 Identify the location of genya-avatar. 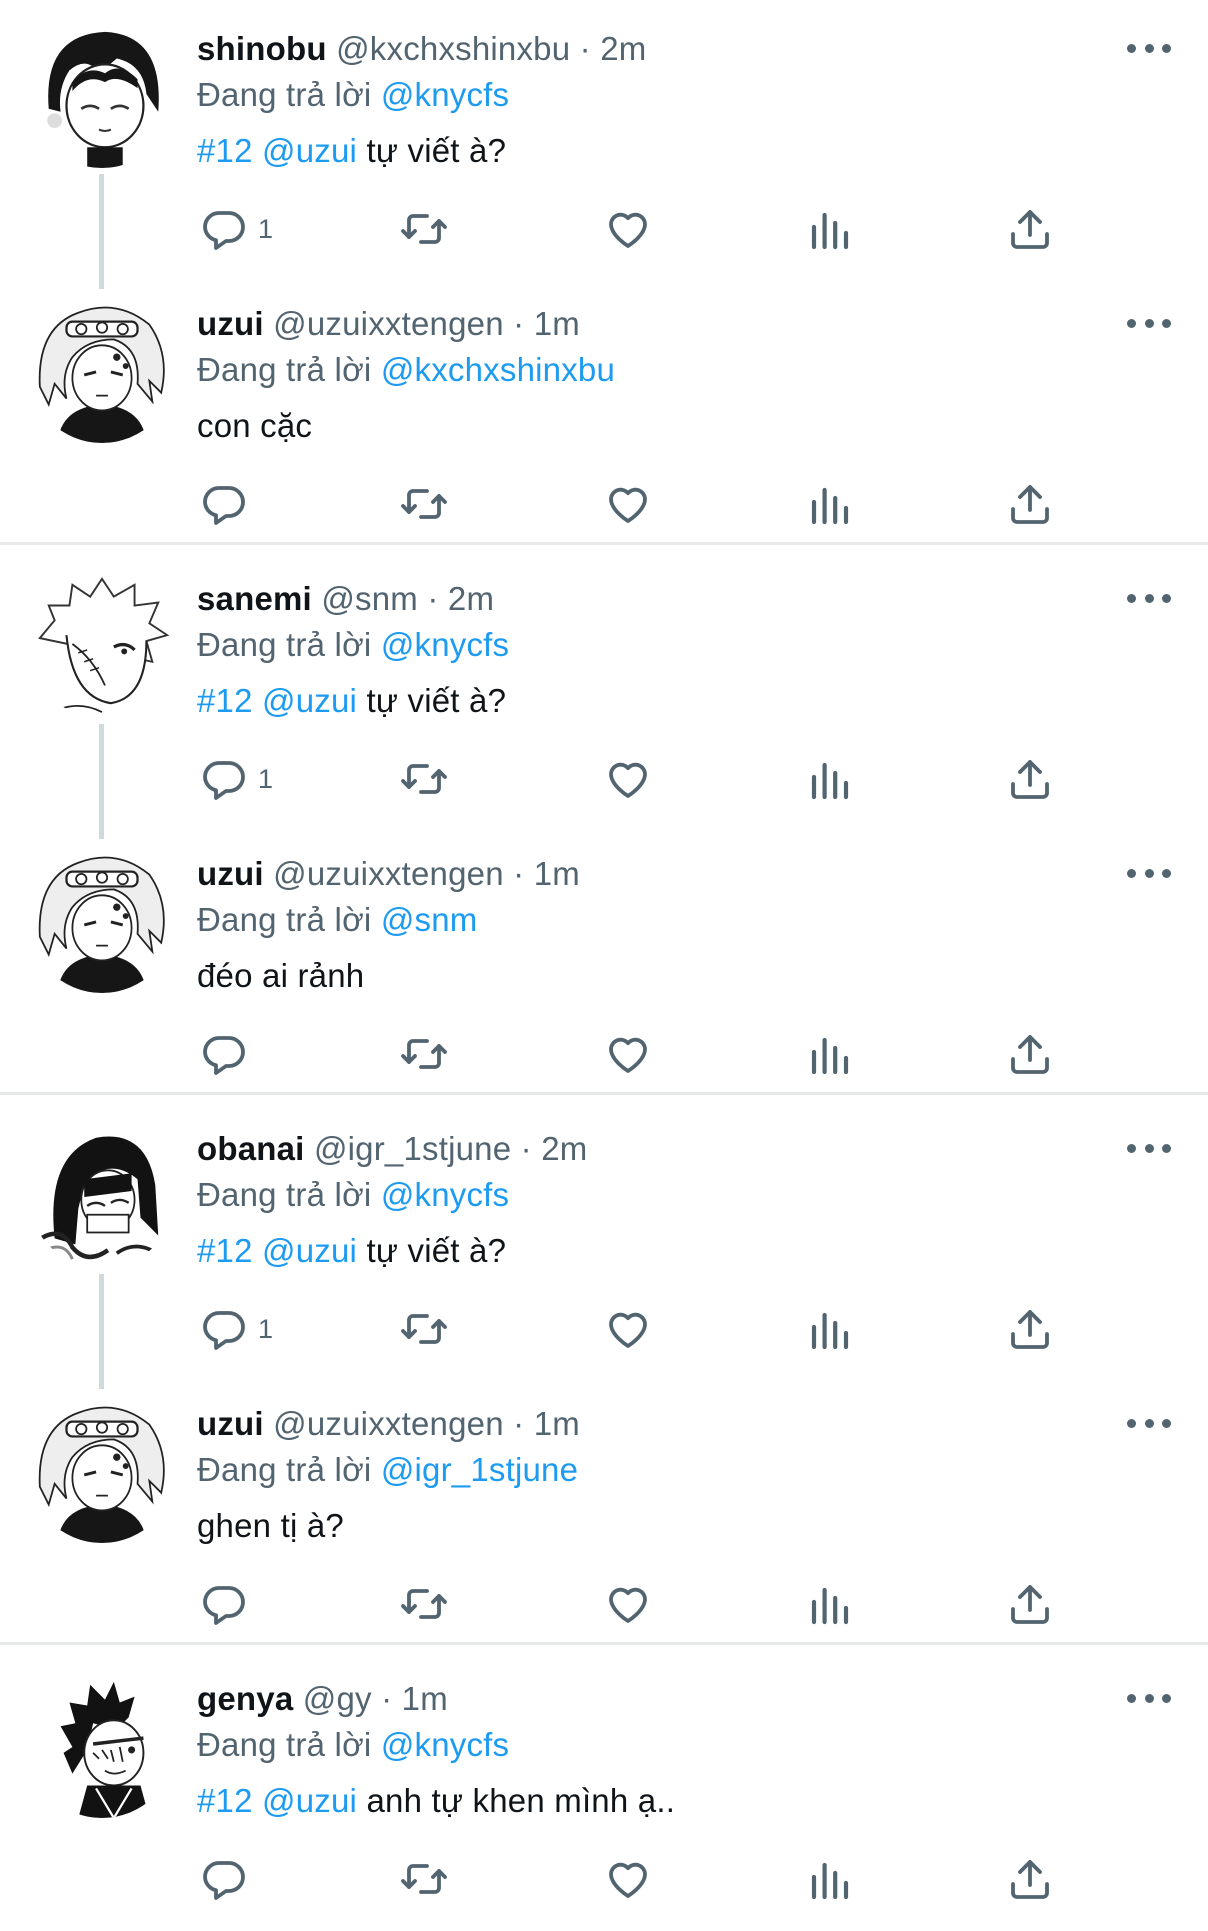
(102, 1744).